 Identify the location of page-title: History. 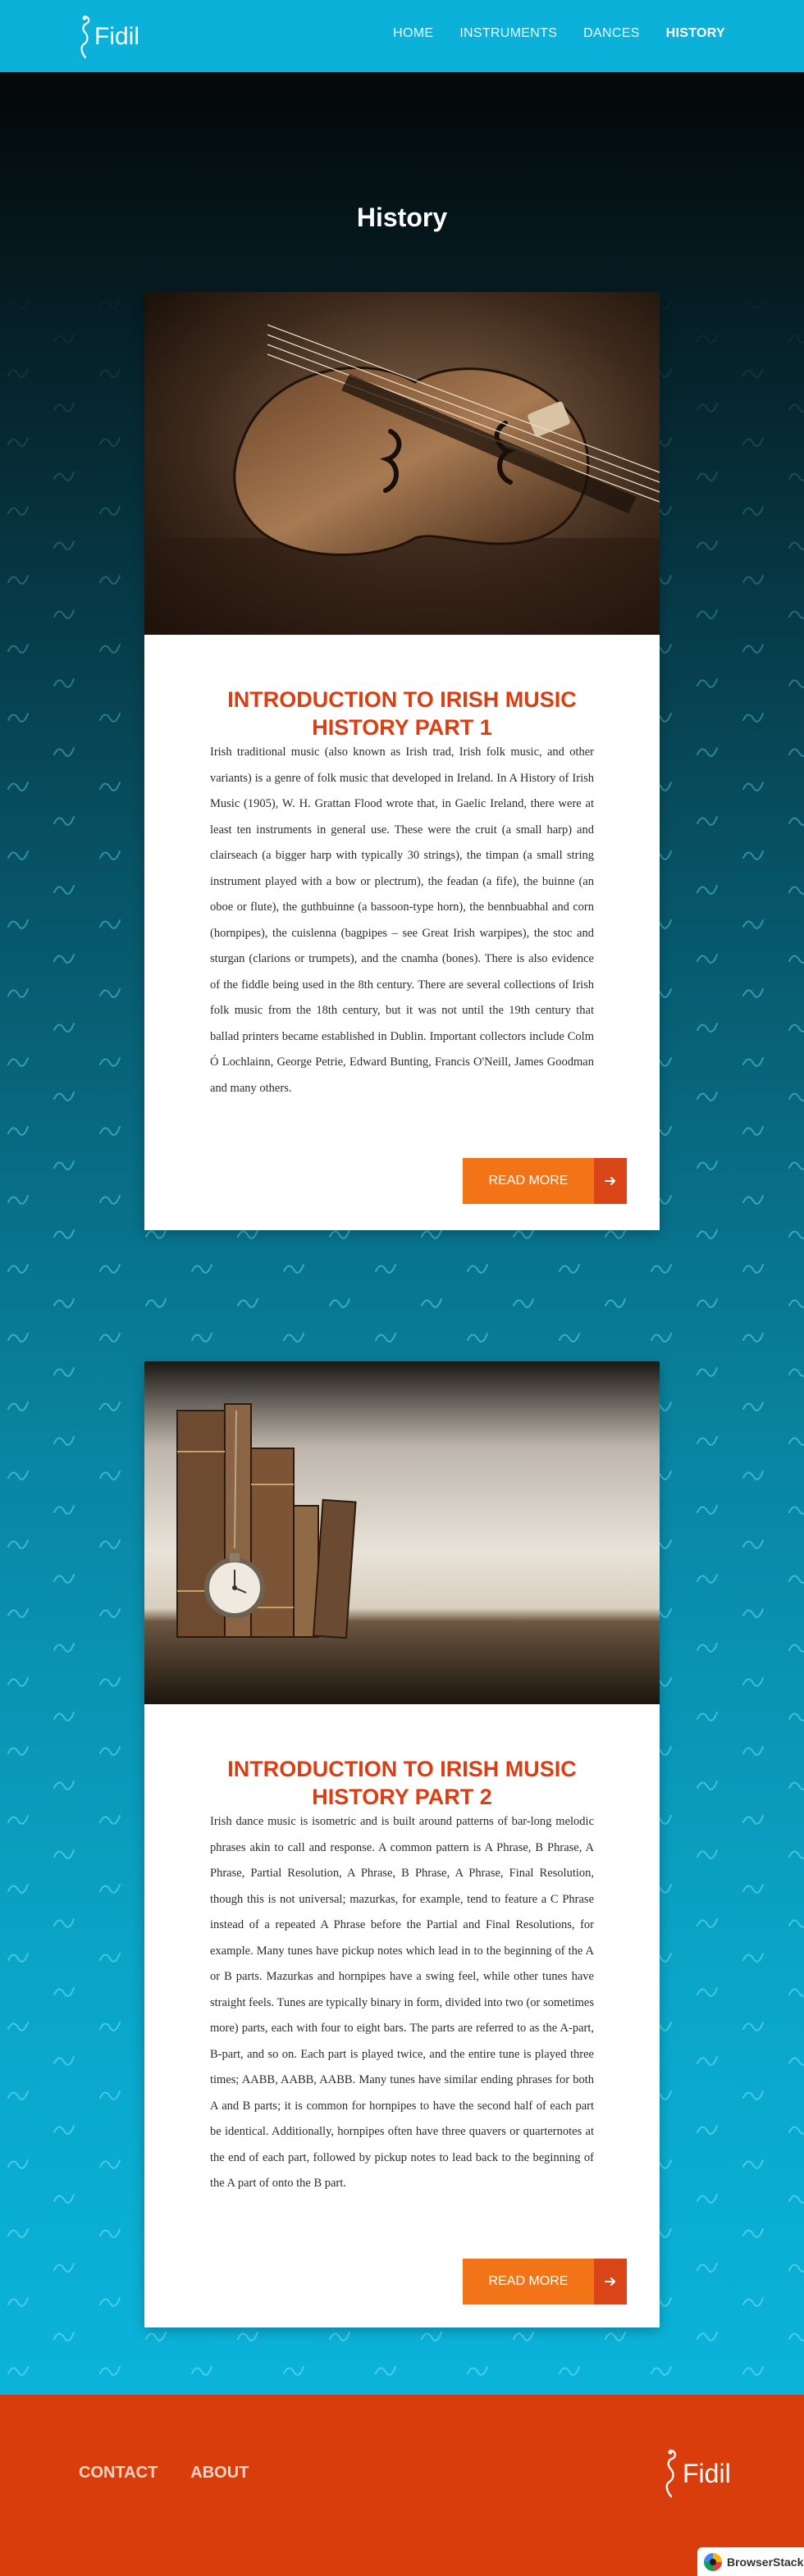
(402, 218).